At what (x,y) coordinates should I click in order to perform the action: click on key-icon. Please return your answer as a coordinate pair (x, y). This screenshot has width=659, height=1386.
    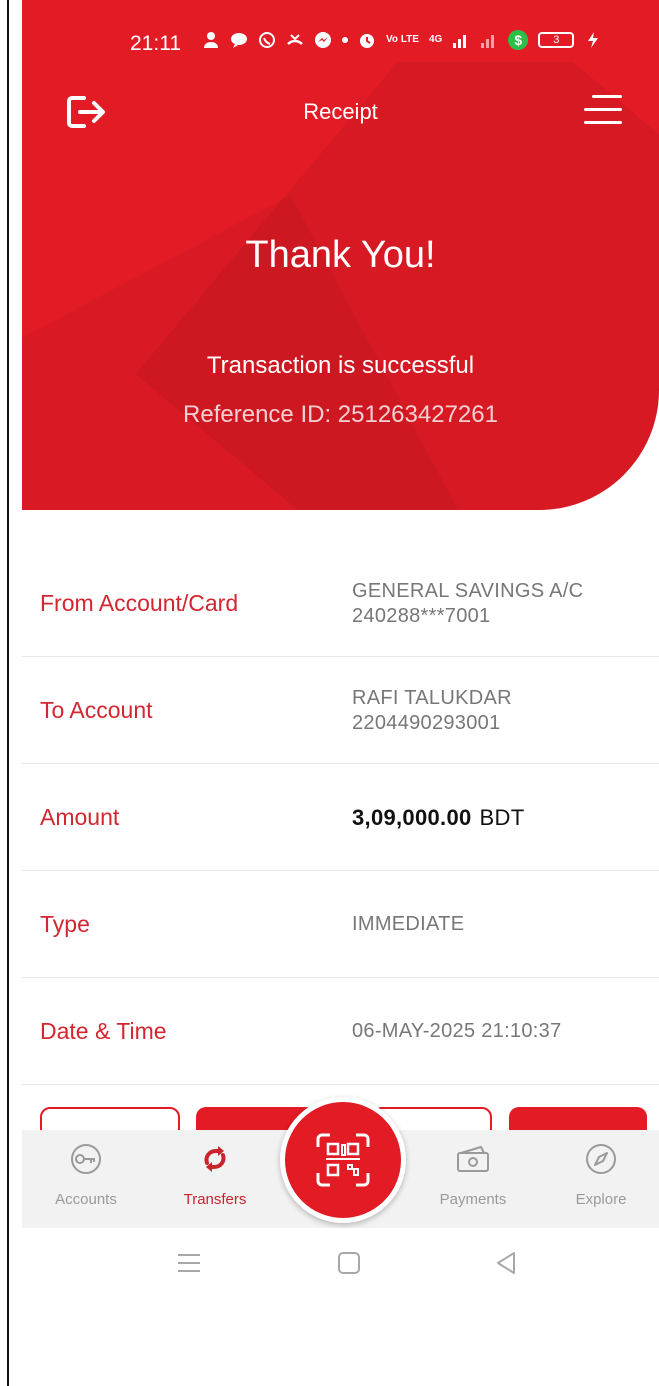
    Looking at the image, I should click on (86, 1159).